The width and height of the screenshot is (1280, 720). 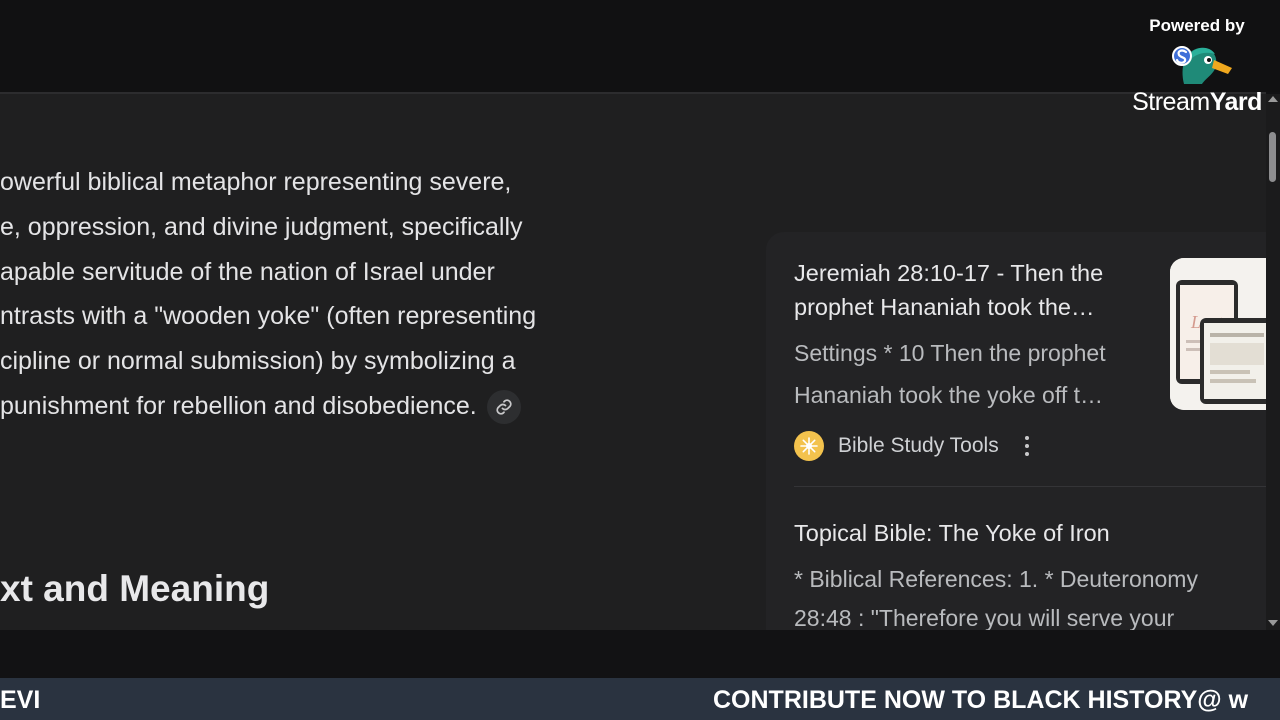 I want to click on section-heading: xt and Meaning, so click(x=135, y=588).